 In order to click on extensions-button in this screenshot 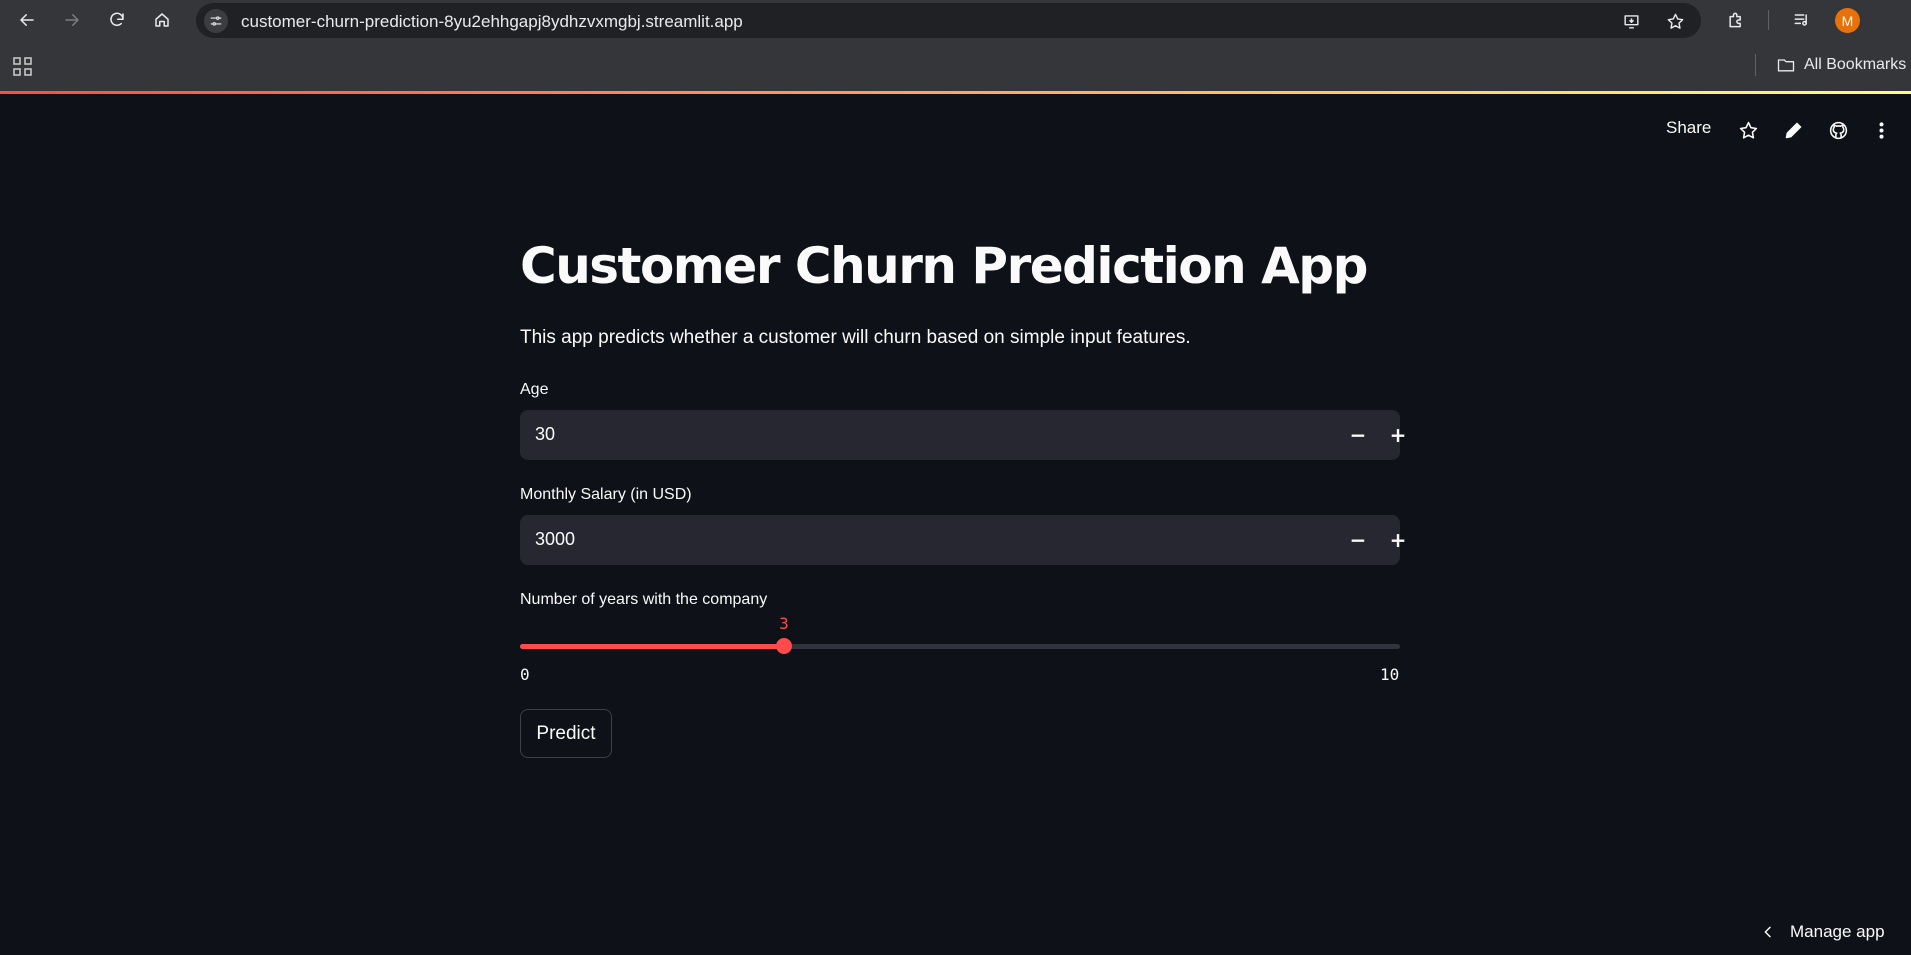, I will do `click(1736, 20)`.